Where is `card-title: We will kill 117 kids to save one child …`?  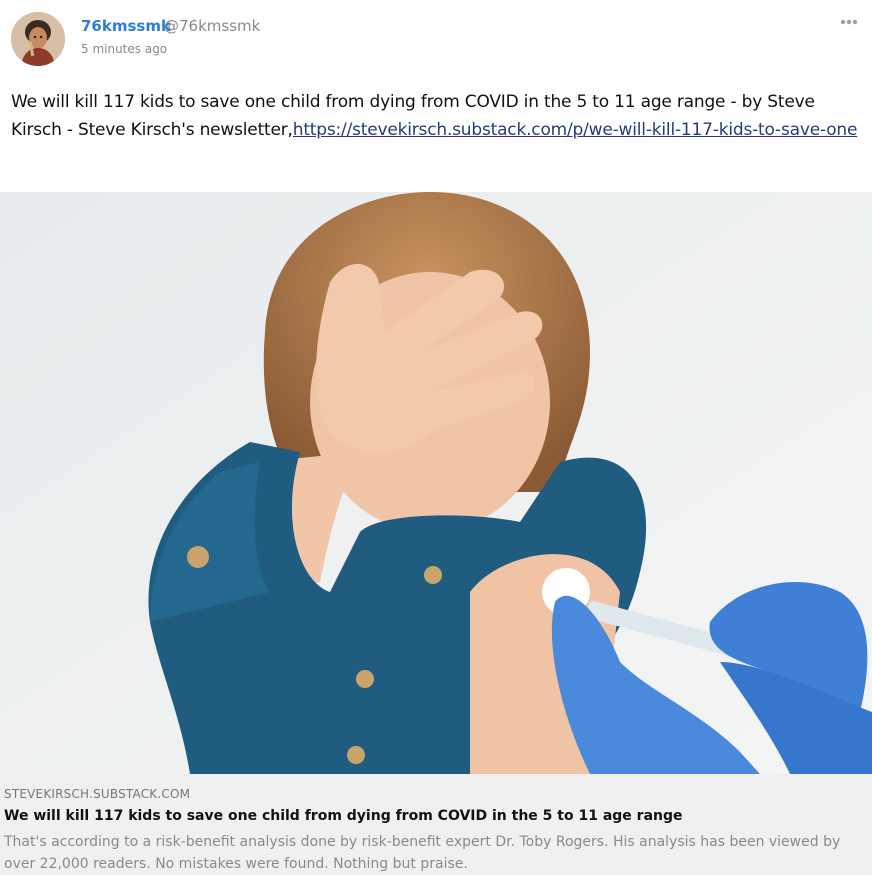 card-title: We will kill 117 kids to save one child … is located at coordinates (343, 816).